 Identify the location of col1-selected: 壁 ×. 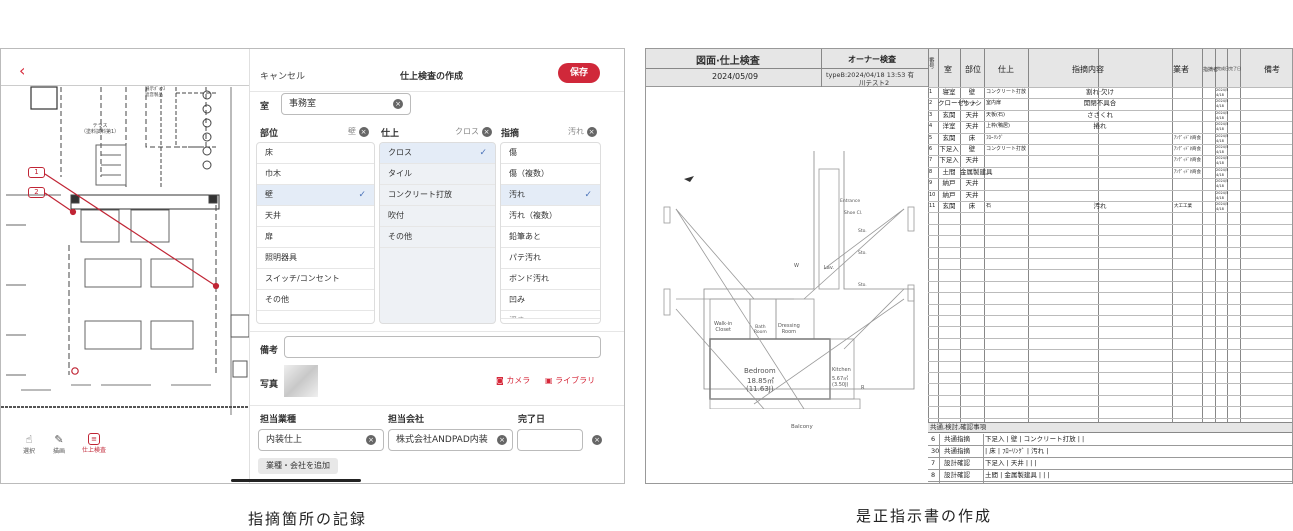
(358, 131).